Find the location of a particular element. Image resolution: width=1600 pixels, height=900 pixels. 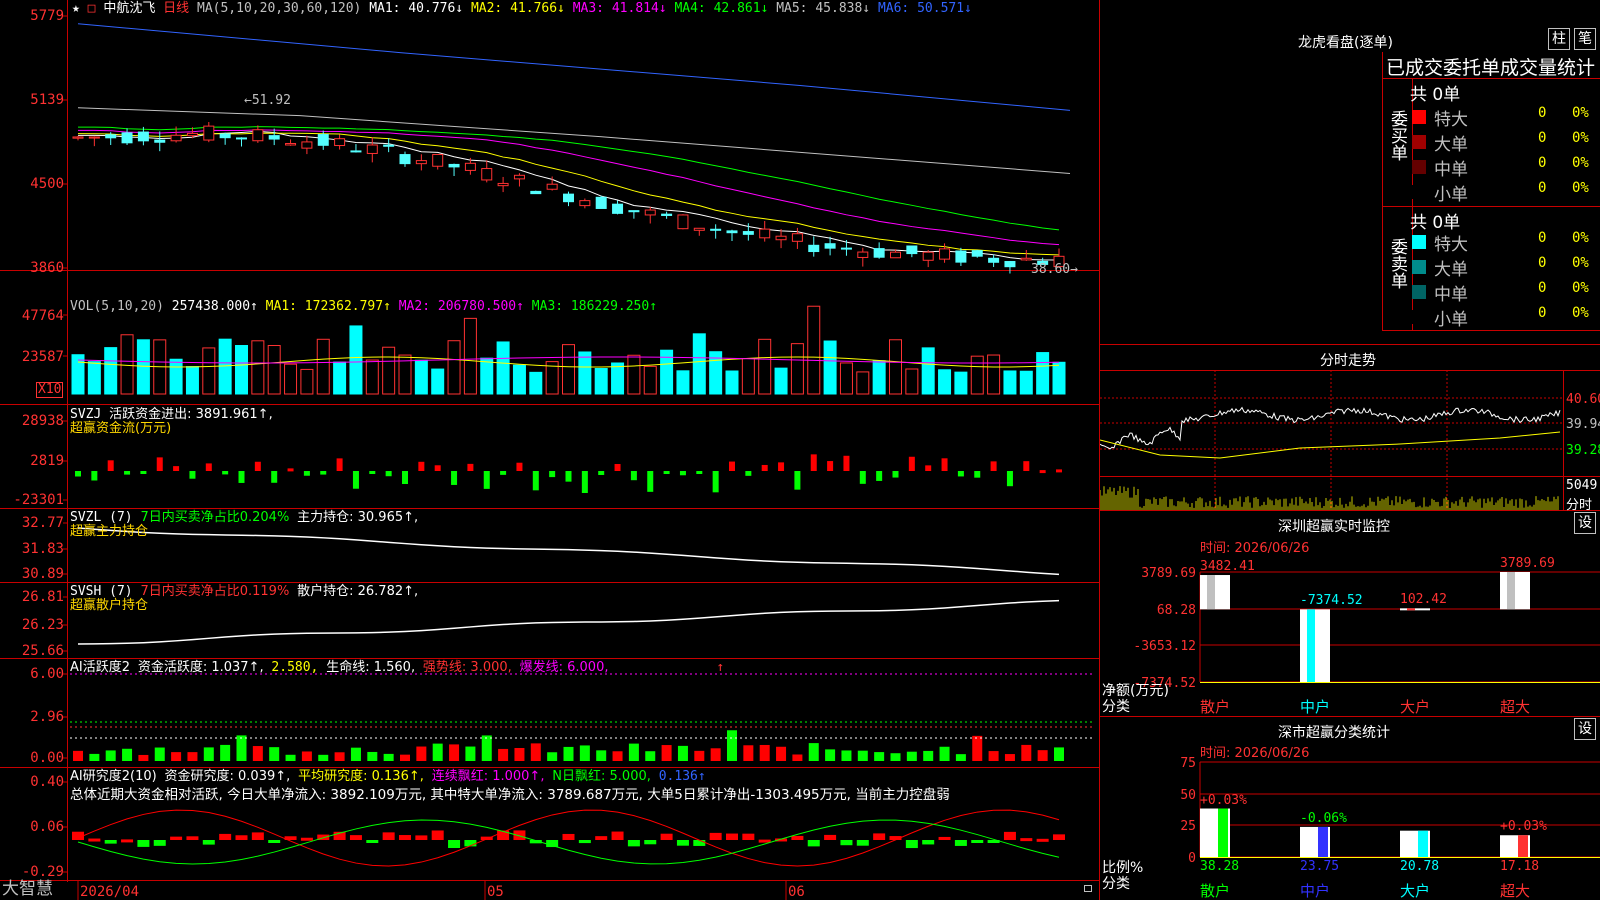

favorite-star-icon: ★ is located at coordinates (76, 8).